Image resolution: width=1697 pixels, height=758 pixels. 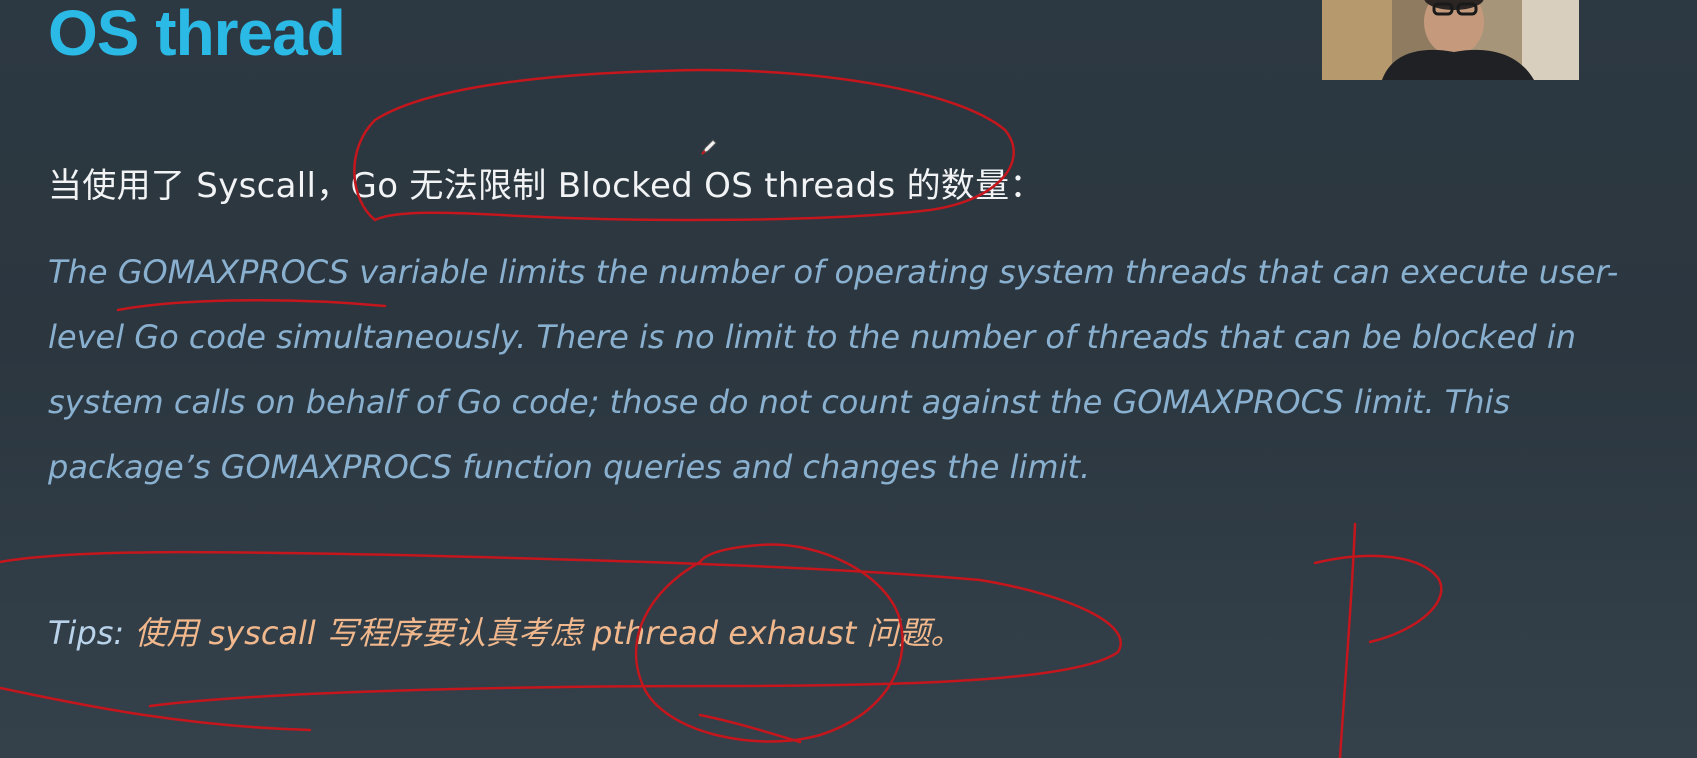 What do you see at coordinates (91, 633) in the screenshot?
I see `tips-label: Tips:` at bounding box center [91, 633].